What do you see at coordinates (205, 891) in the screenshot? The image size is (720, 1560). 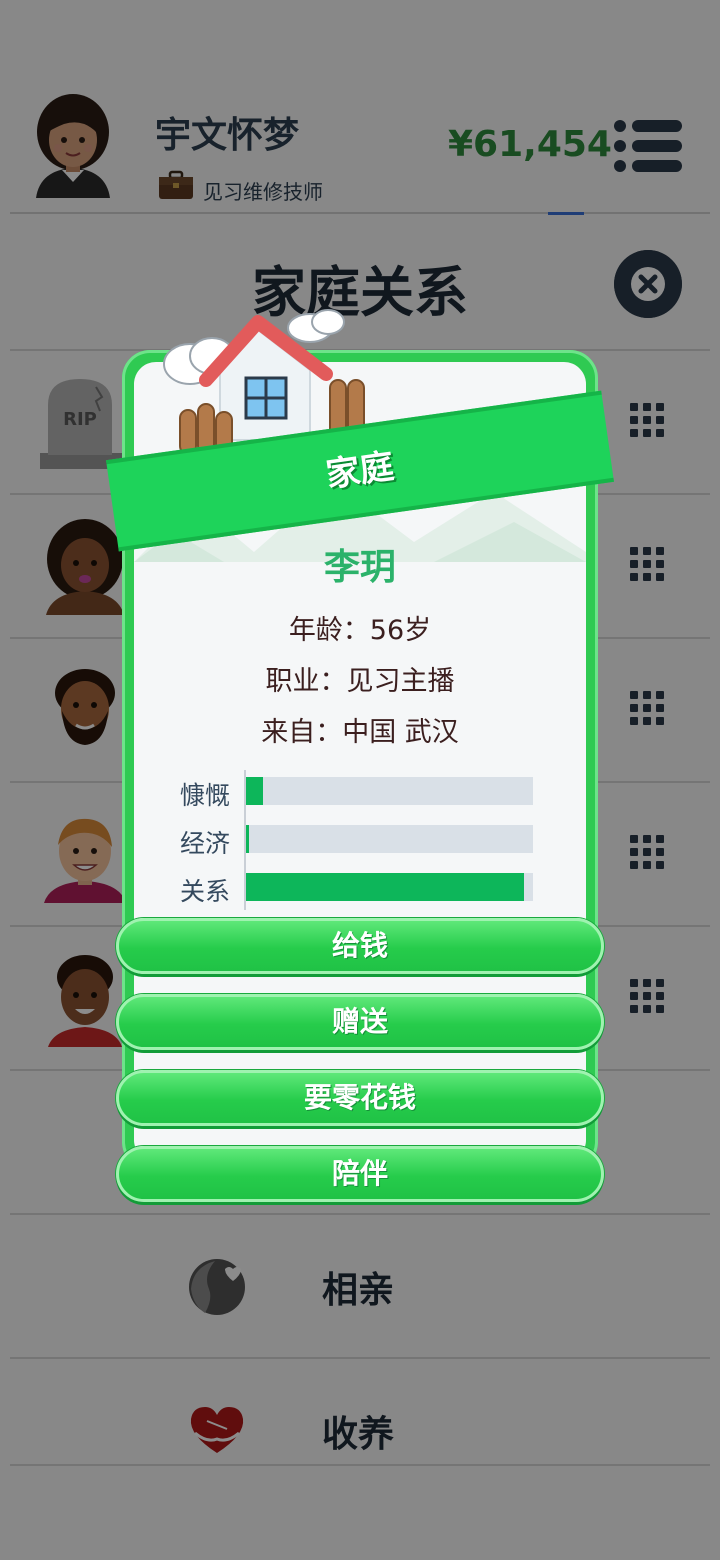 I see `stat-label-relationship: 关系` at bounding box center [205, 891].